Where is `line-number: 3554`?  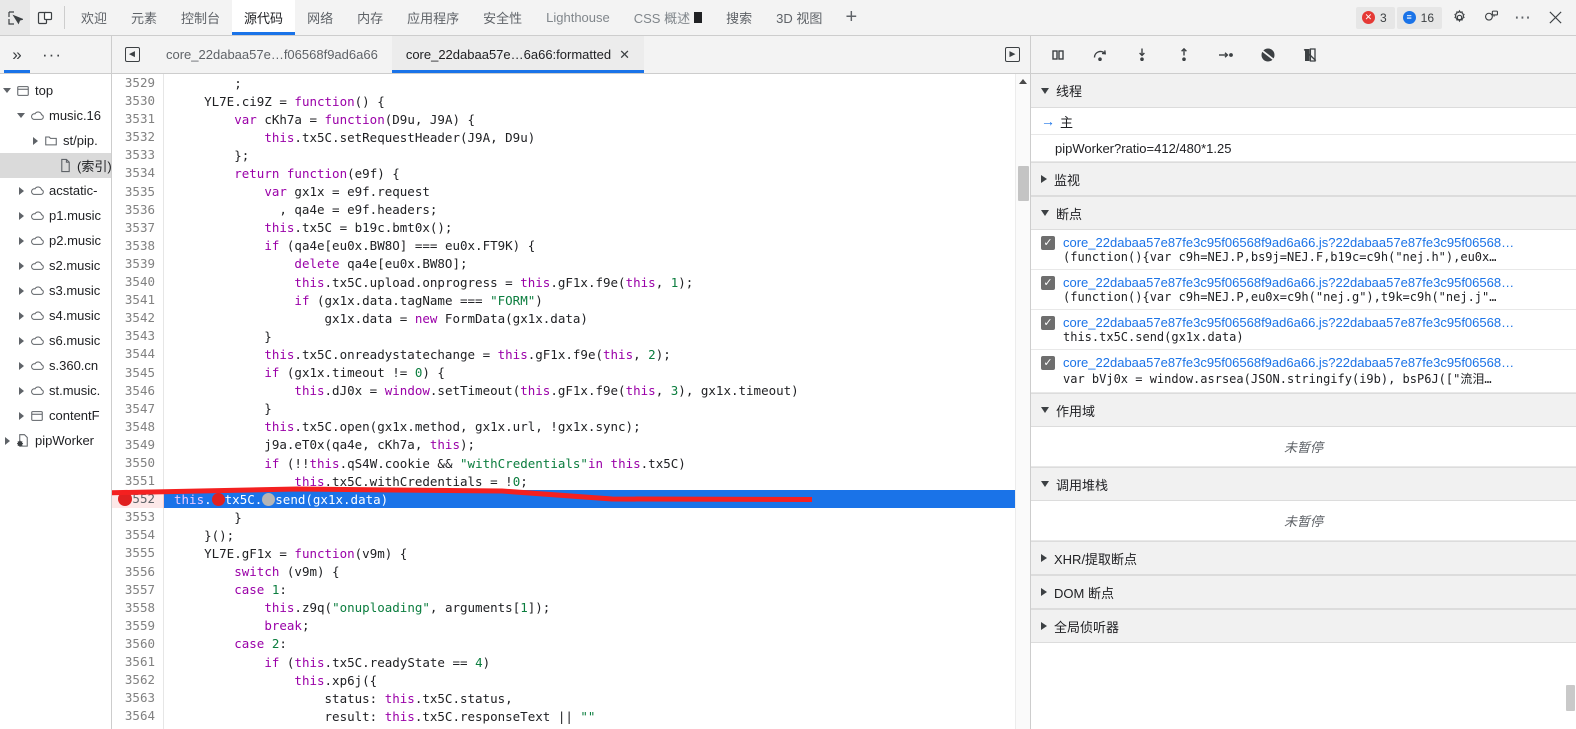
line-number: 3554 is located at coordinates (138, 535).